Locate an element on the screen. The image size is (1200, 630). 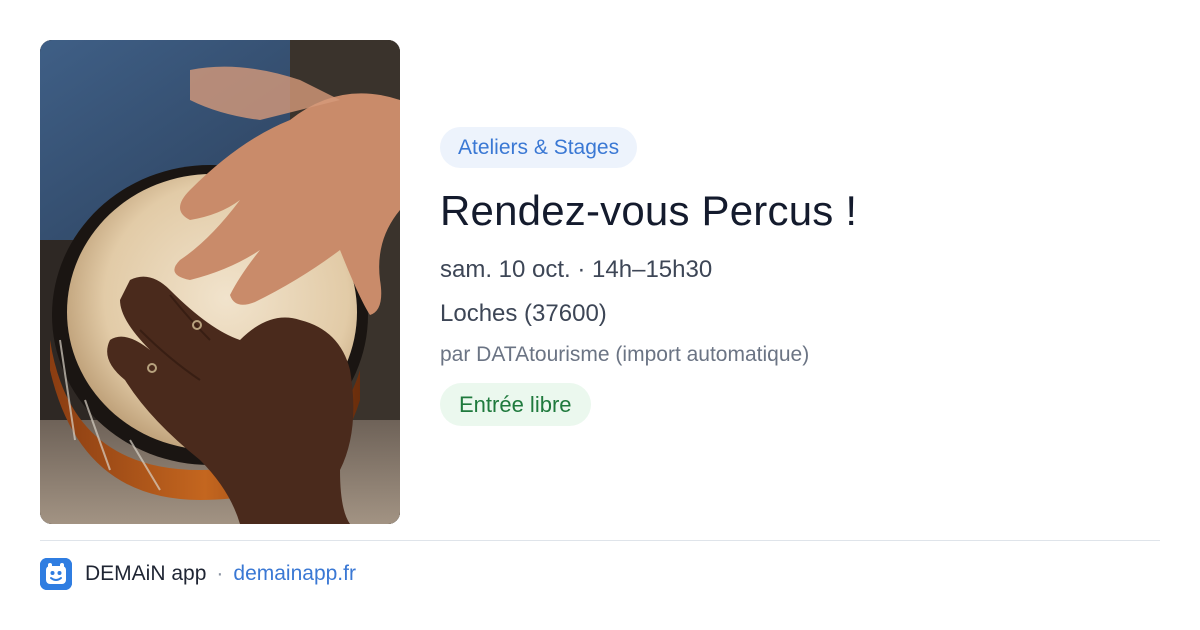
category-chip: Ateliers & Stages is located at coordinates (539, 147).